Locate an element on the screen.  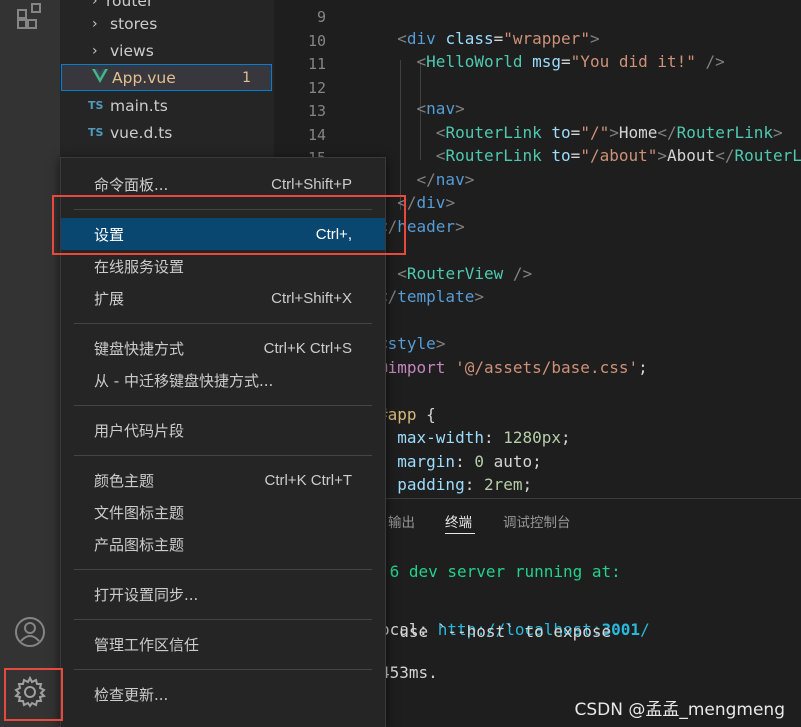
code-token: @import is located at coordinates (412, 367).